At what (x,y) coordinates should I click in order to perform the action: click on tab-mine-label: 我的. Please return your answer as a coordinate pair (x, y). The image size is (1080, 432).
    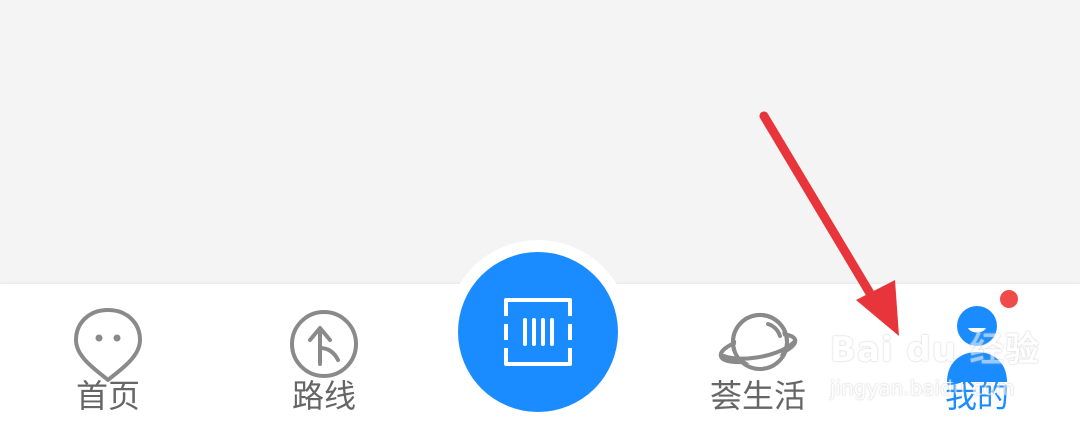
    Looking at the image, I should click on (976, 396).